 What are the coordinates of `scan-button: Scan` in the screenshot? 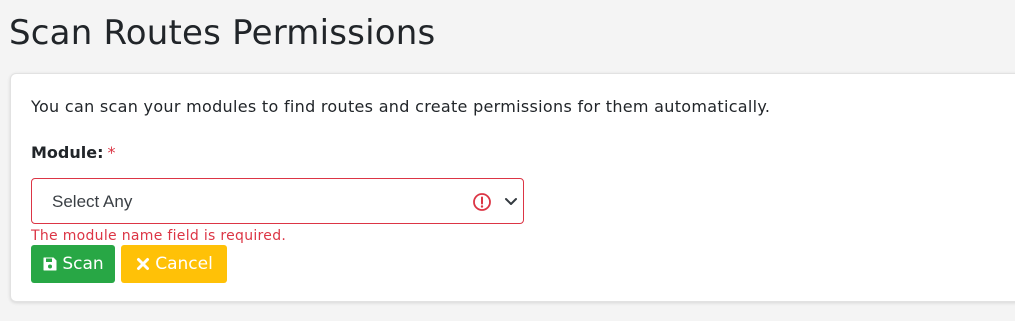 It's located at (73, 264).